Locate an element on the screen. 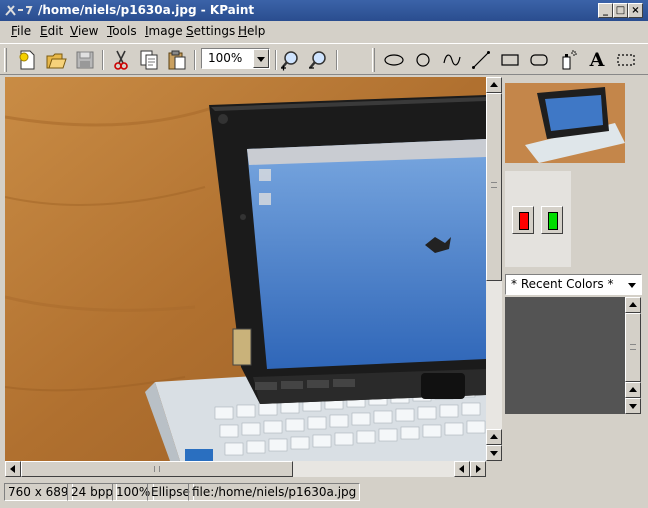 The width and height of the screenshot is (648, 508). scroll-corner is located at coordinates (494, 469).